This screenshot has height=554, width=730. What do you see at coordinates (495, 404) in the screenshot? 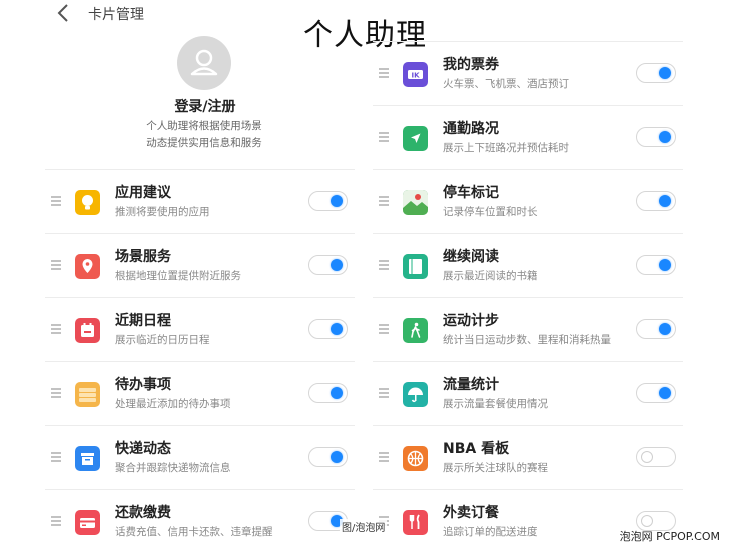
I see `card-description: 展示流量套餐使用情况` at bounding box center [495, 404].